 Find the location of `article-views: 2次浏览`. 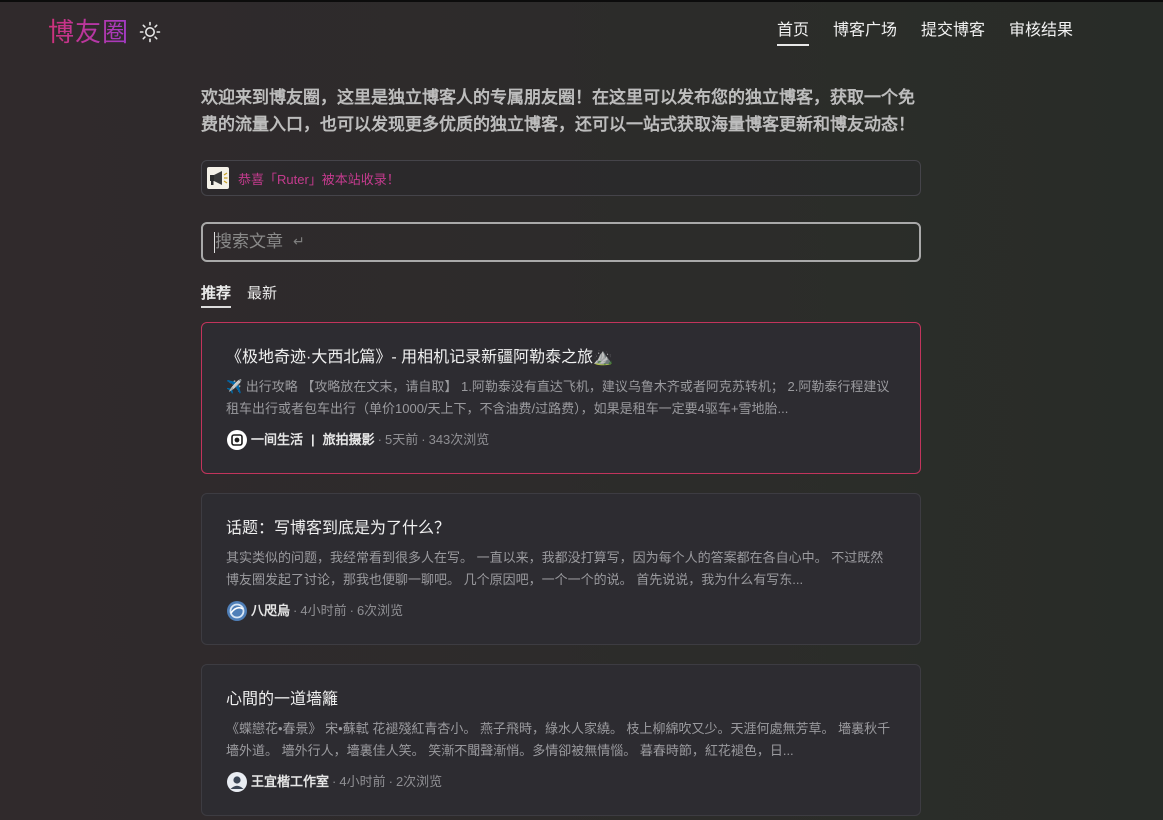

article-views: 2次浏览 is located at coordinates (419, 781).